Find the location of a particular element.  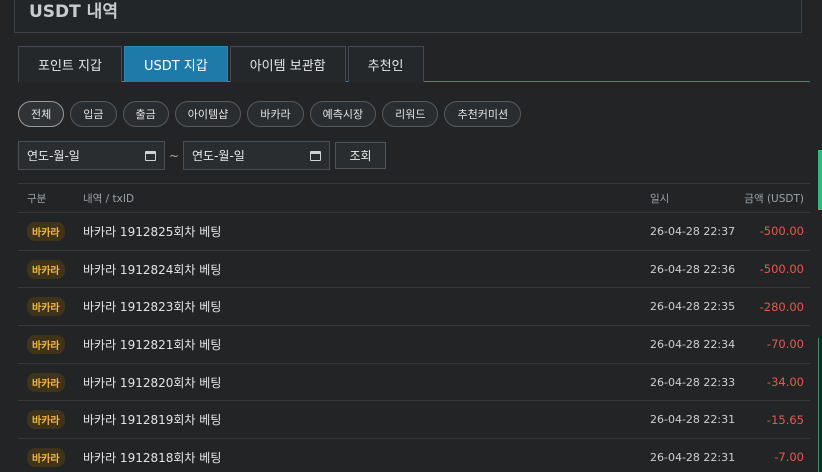

side-accent-line is located at coordinates (820, 405).